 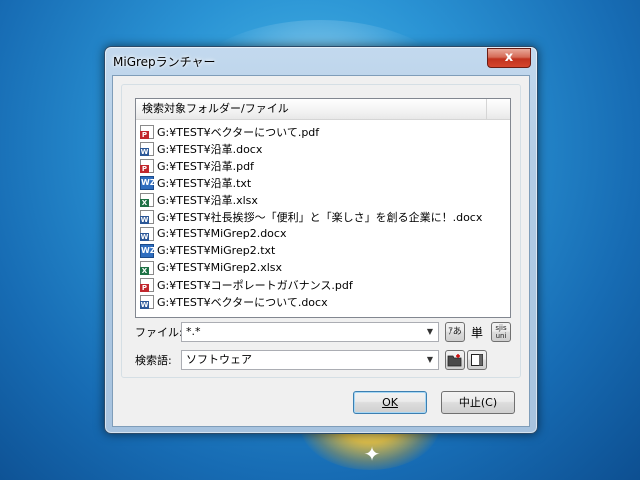 I want to click on list-item: P G:¥TEST¥コーポレートガバナンス.pdf, so click(x=311, y=284).